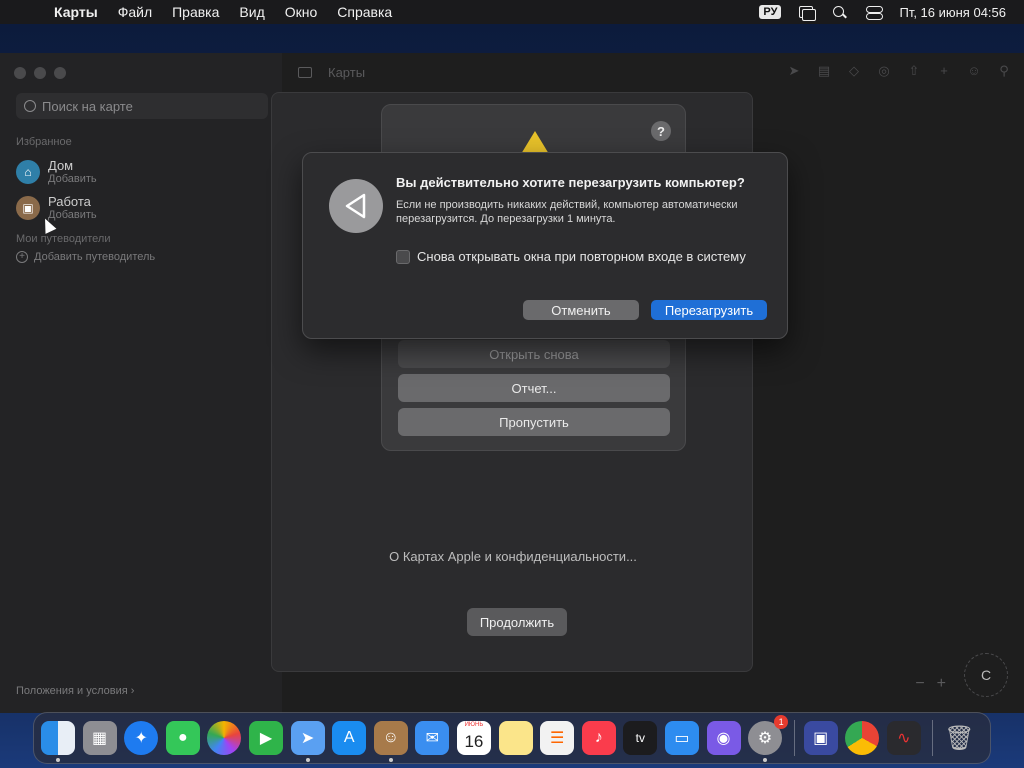  Describe the element at coordinates (224, 738) in the screenshot. I see `photos-icon` at that location.